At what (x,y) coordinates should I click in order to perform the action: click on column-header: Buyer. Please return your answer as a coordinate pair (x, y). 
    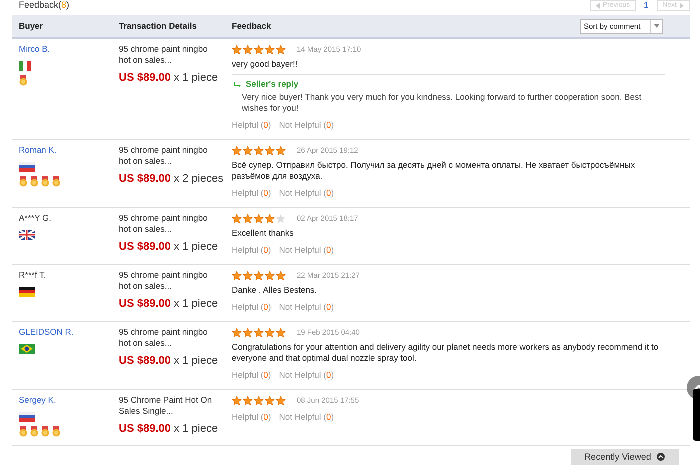
    Looking at the image, I should click on (31, 26).